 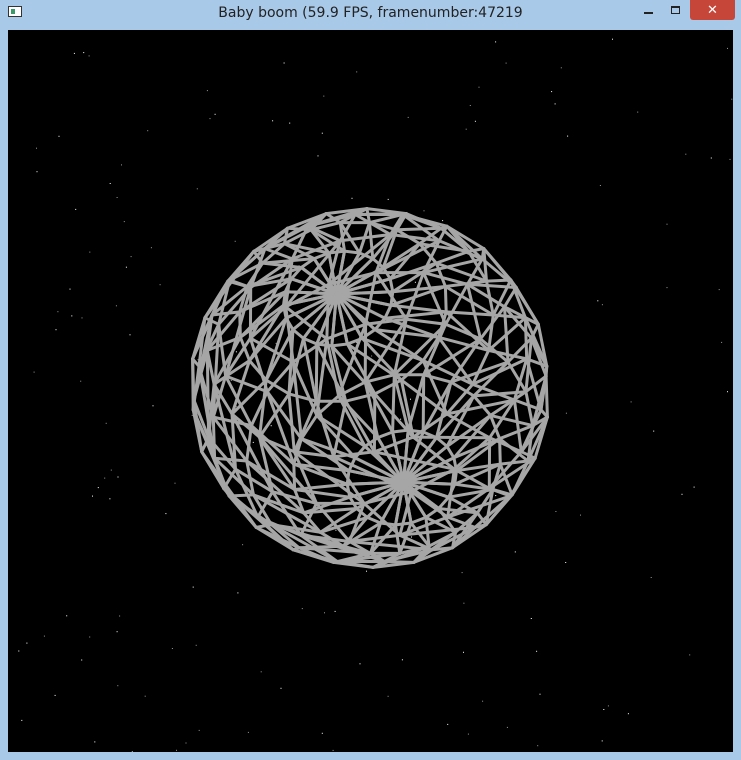 I want to click on close-button: ✕, so click(x=712, y=10).